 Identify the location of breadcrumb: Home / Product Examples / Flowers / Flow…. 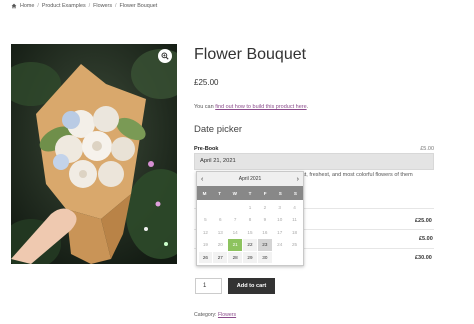
(84, 6).